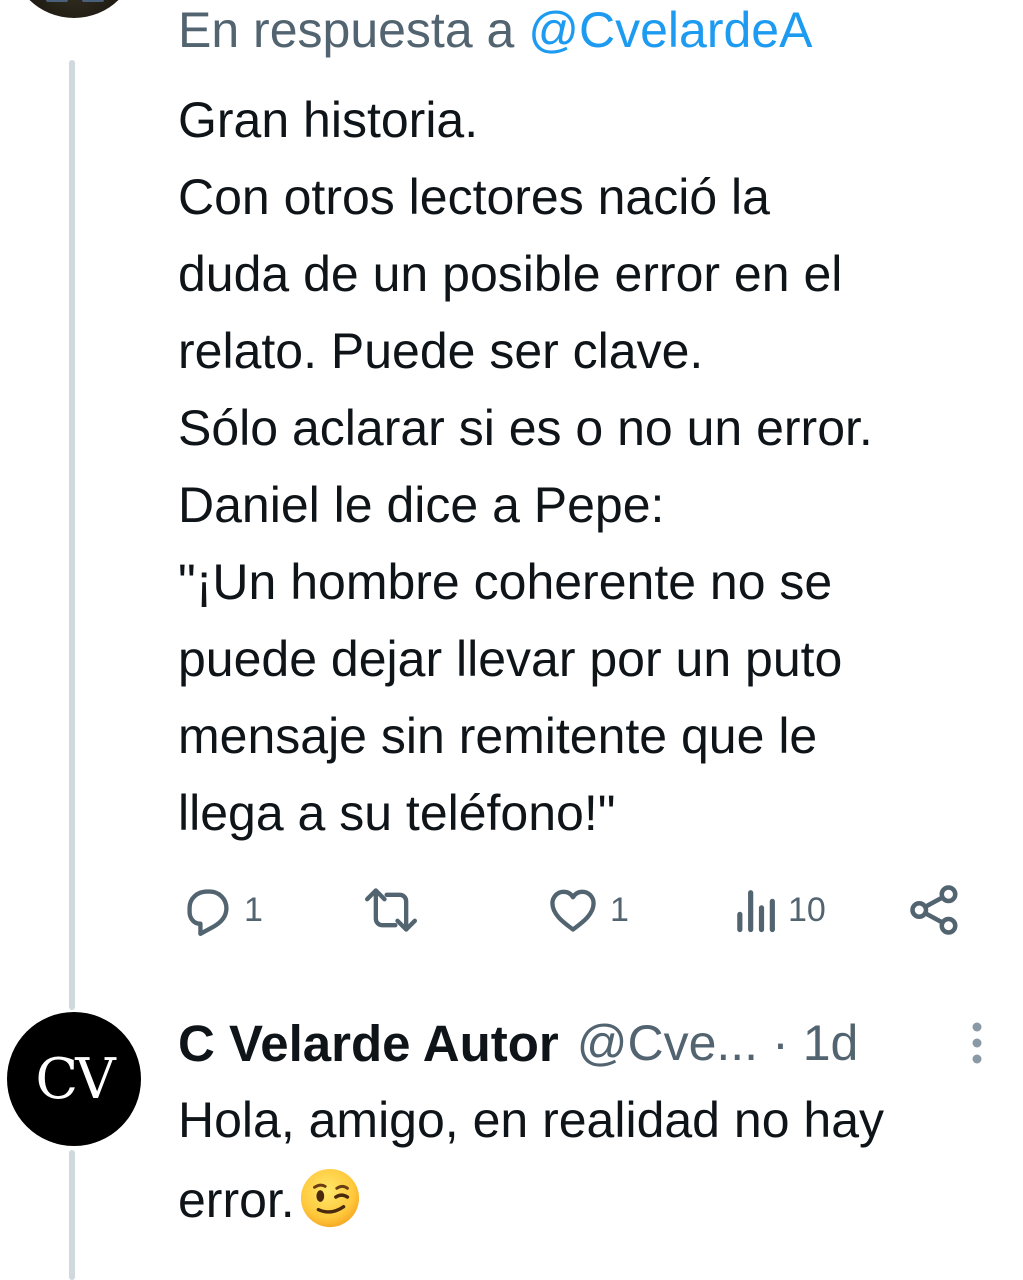 The height and width of the screenshot is (1280, 1023). Describe the element at coordinates (74, 9) in the screenshot. I see `avatar` at that location.